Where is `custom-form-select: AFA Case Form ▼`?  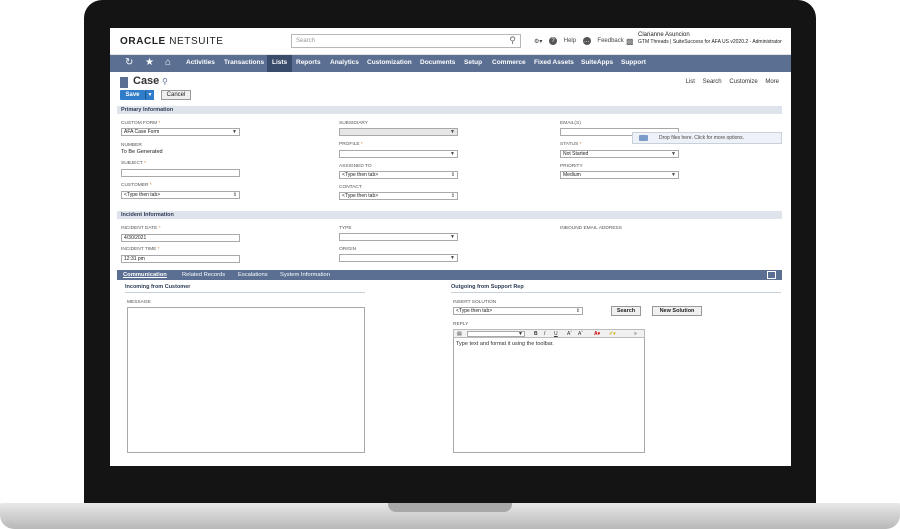
custom-form-select: AFA Case Form ▼ is located at coordinates (180, 132).